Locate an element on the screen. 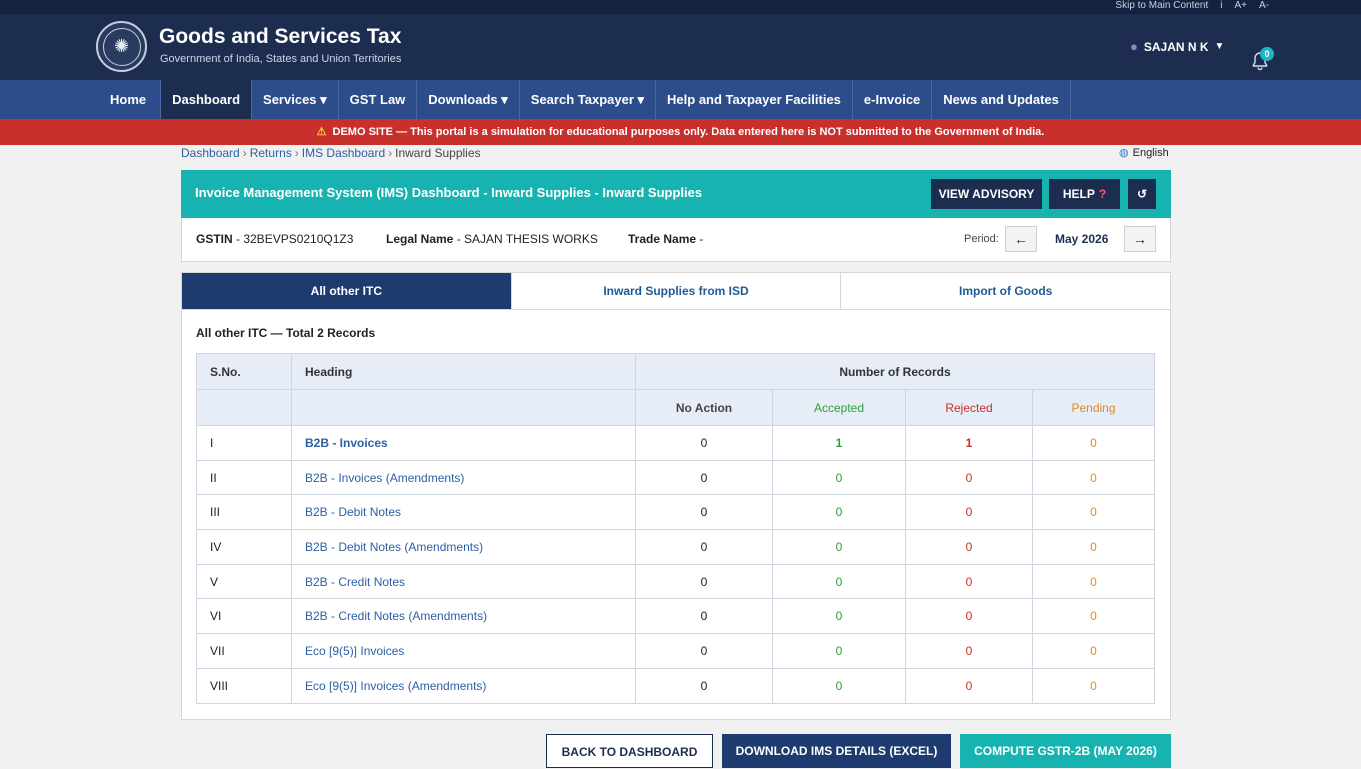 Image resolution: width=1361 pixels, height=769 pixels. period-value: May 2026 is located at coordinates (1082, 239).